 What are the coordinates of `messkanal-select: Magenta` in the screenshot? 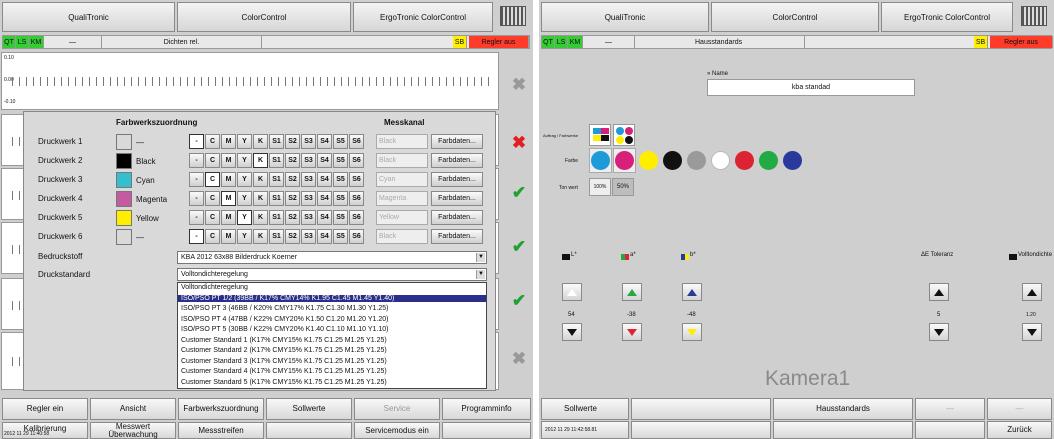 It's located at (402, 198).